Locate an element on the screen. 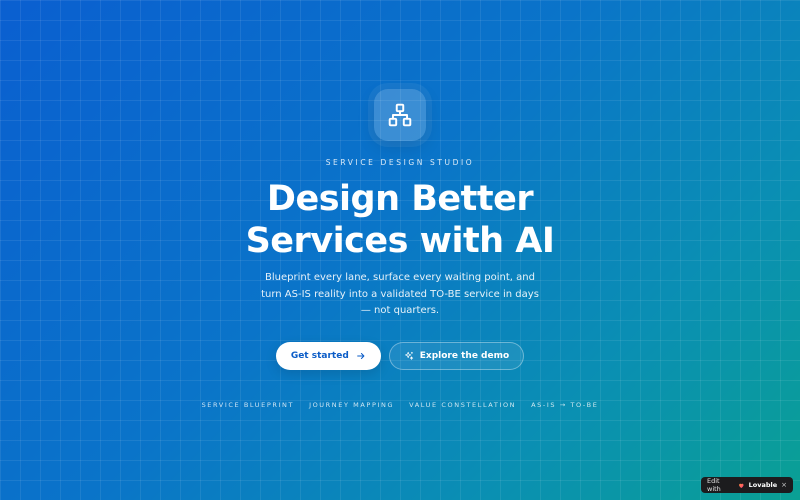 Image resolution: width=800 pixels, height=500 pixels. arrow-right-icon is located at coordinates (360, 356).